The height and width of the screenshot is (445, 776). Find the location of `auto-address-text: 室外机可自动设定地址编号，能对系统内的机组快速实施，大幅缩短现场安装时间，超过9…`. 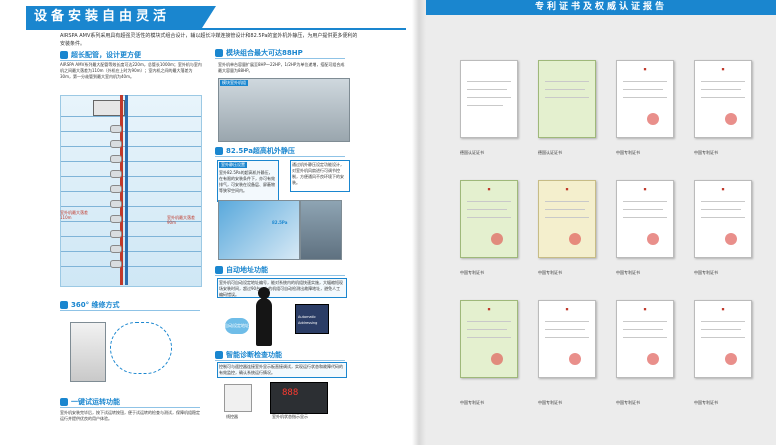

auto-address-text: 室外机可自动设定地址编号，能对系统内的机组快速实施，大幅缩短现场安装时间，超过9… is located at coordinates (281, 288).